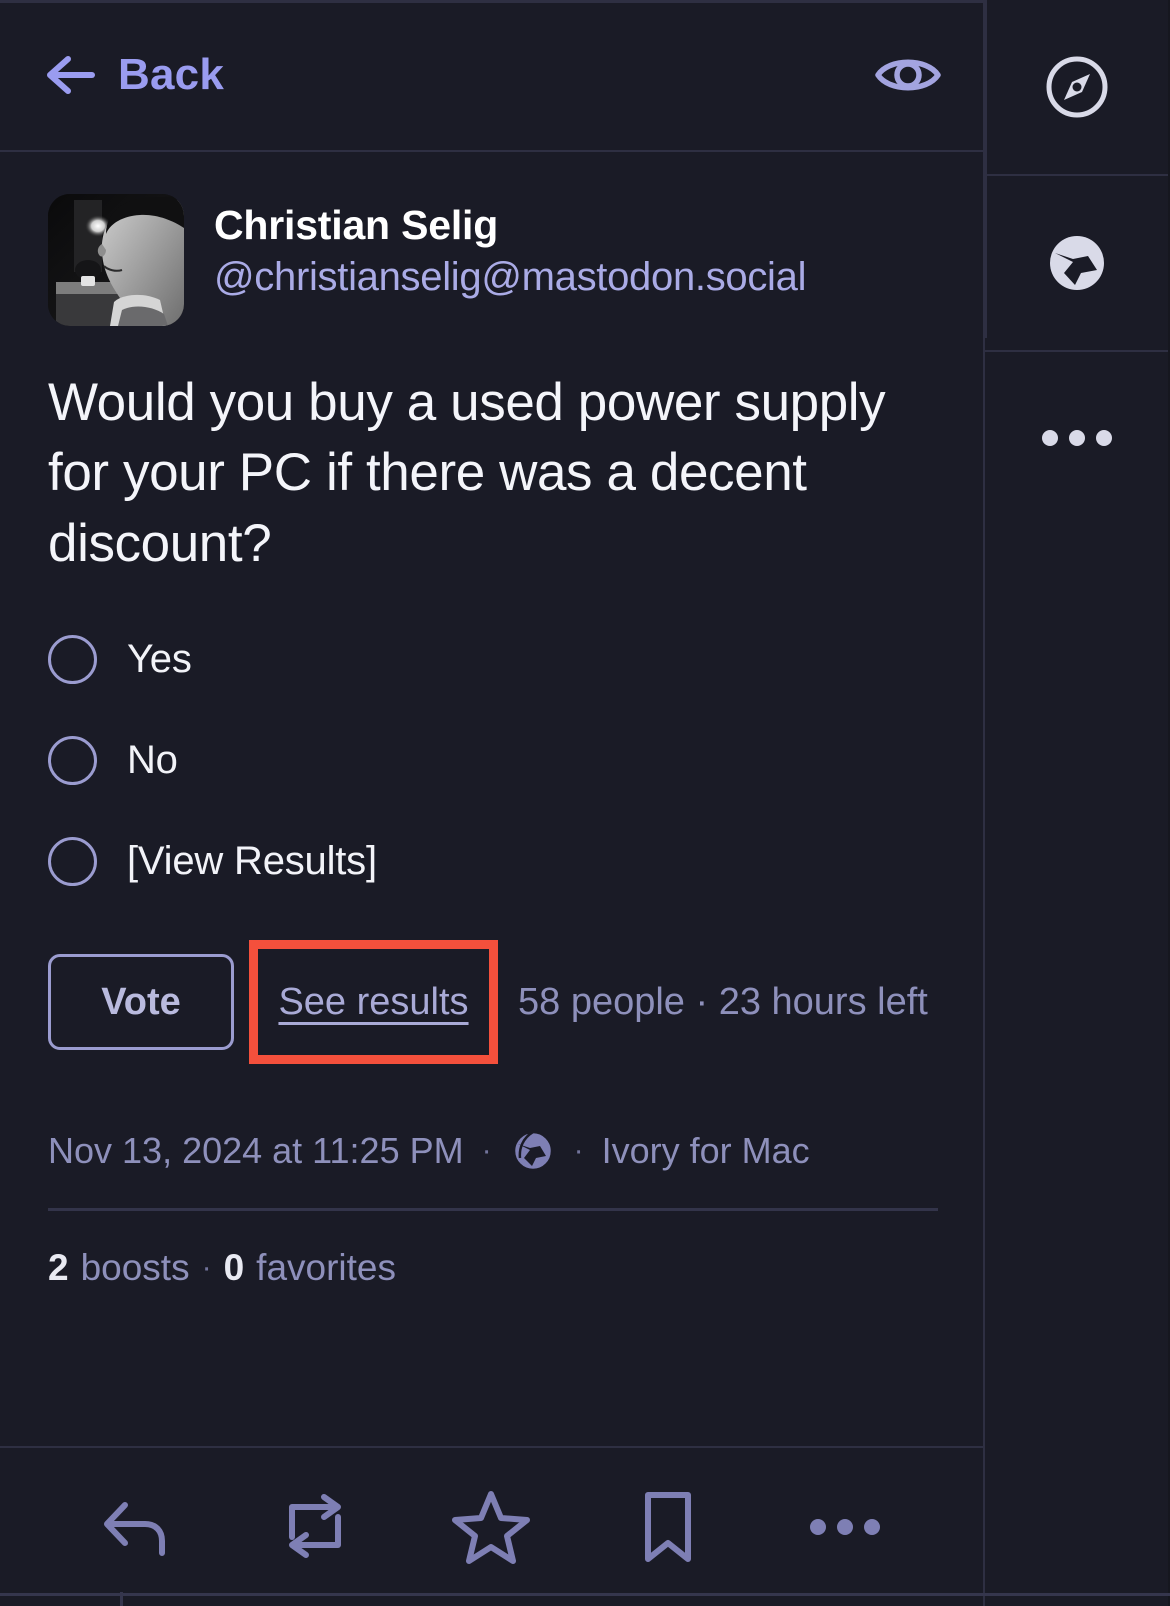 The image size is (1170, 1606). What do you see at coordinates (491, 76) in the screenshot?
I see `navigation-bar: Back` at bounding box center [491, 76].